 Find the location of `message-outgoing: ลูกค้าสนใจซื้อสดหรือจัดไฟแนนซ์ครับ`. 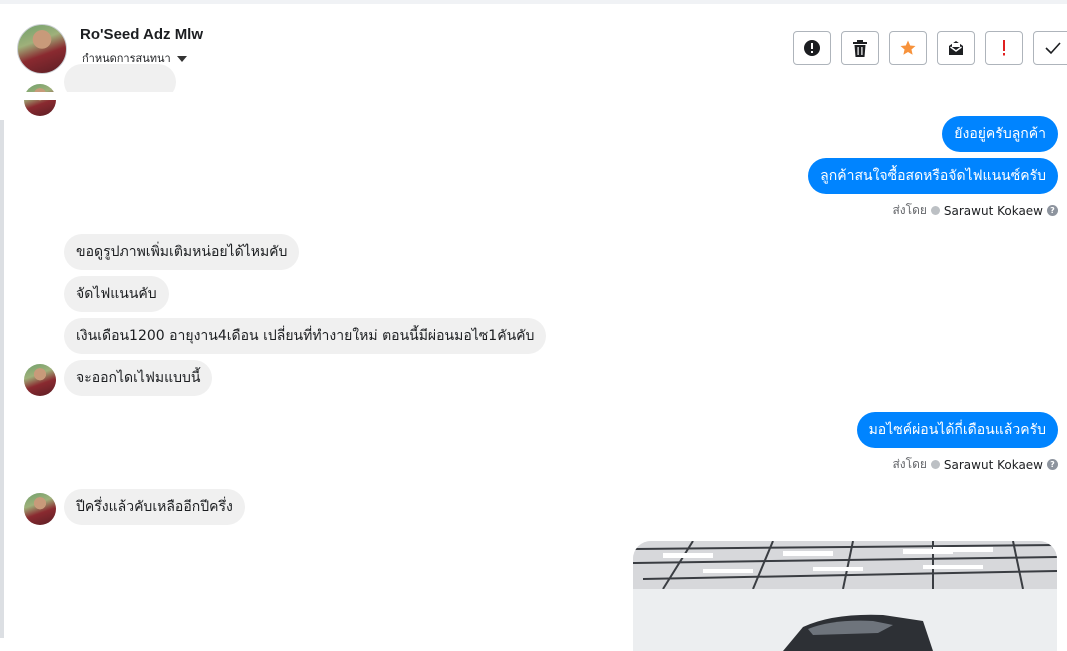

message-outgoing: ลูกค้าสนใจซื้อสดหรือจัดไฟแนนซ์ครับ is located at coordinates (933, 176).